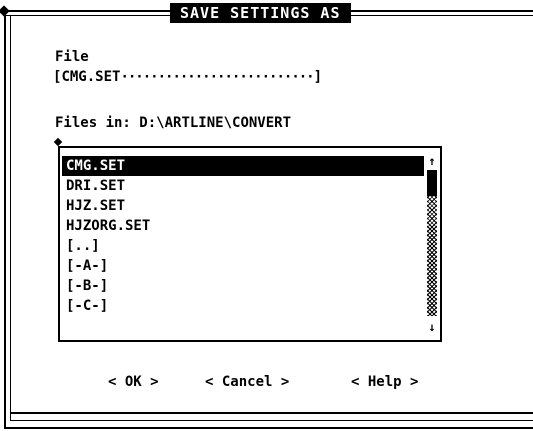 The height and width of the screenshot is (431, 533). Describe the element at coordinates (247, 382) in the screenshot. I see `cancel-button: < Cancel >` at that location.